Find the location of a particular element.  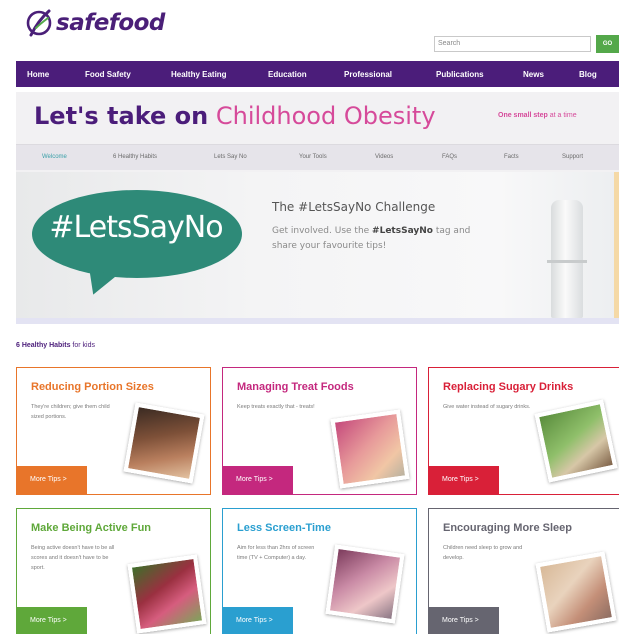

nav-item-home: Home is located at coordinates (38, 74).